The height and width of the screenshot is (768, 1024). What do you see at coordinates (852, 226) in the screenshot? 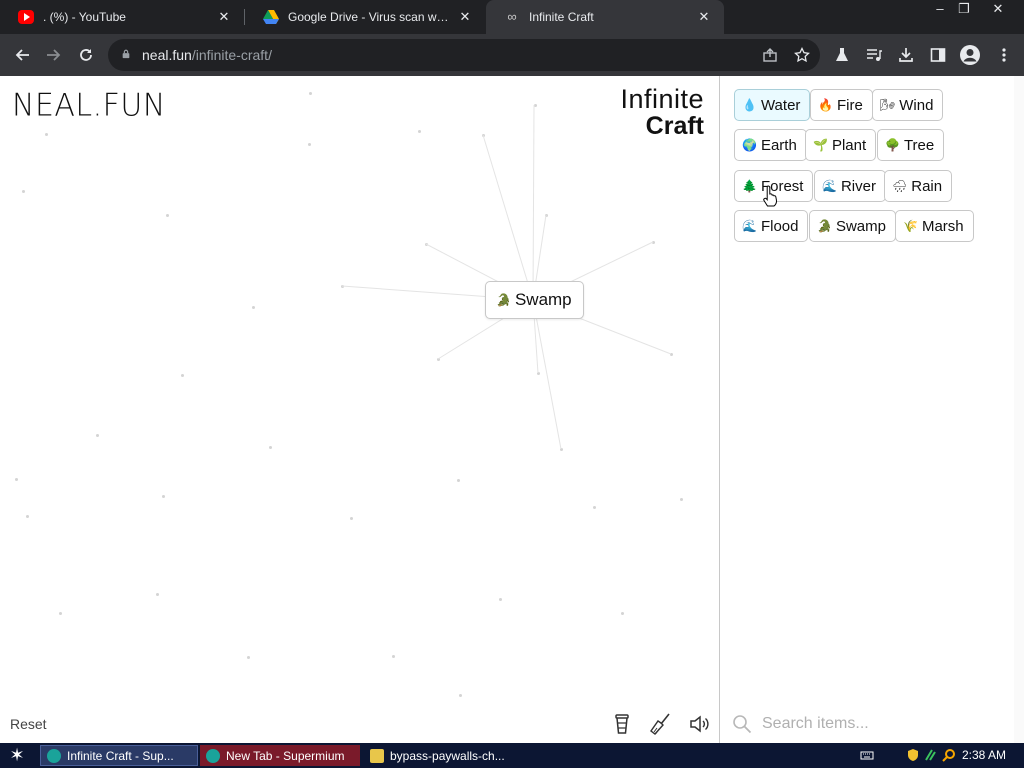
I see `sidebar-item-swamp: 🐊 Swamp` at bounding box center [852, 226].